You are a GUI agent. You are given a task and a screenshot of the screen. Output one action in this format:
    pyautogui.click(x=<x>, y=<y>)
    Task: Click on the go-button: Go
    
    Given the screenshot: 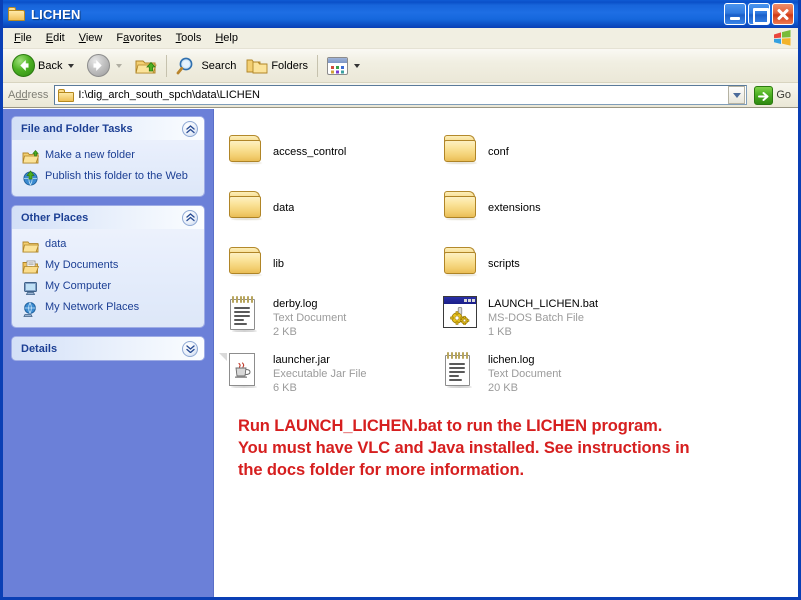 What is the action you would take?
    pyautogui.click(x=773, y=95)
    